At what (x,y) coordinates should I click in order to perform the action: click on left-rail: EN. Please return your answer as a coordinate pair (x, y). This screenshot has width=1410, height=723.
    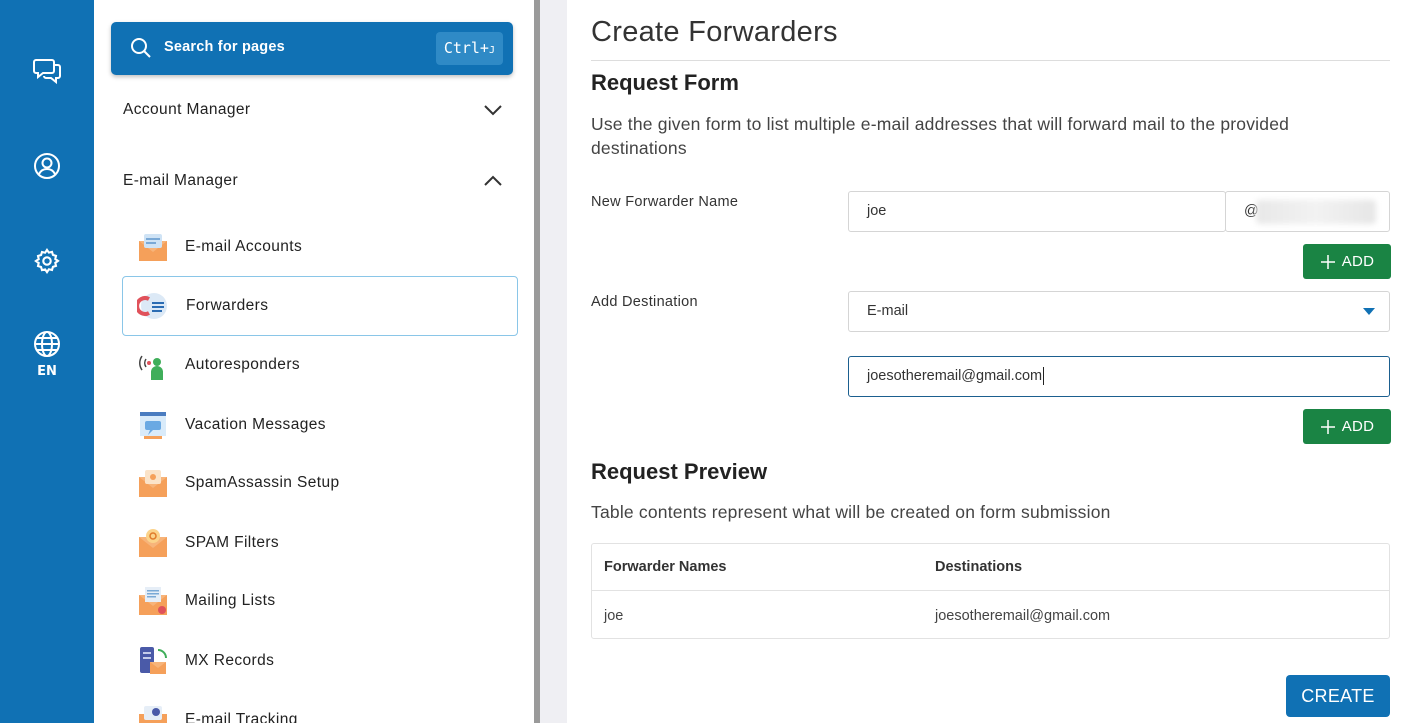
    Looking at the image, I should click on (47, 361).